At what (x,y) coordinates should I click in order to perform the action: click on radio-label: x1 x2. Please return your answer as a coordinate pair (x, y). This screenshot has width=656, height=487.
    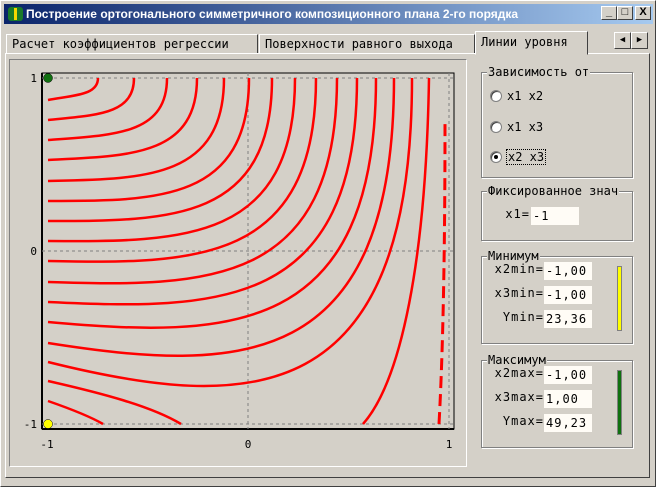
    Looking at the image, I should click on (525, 96).